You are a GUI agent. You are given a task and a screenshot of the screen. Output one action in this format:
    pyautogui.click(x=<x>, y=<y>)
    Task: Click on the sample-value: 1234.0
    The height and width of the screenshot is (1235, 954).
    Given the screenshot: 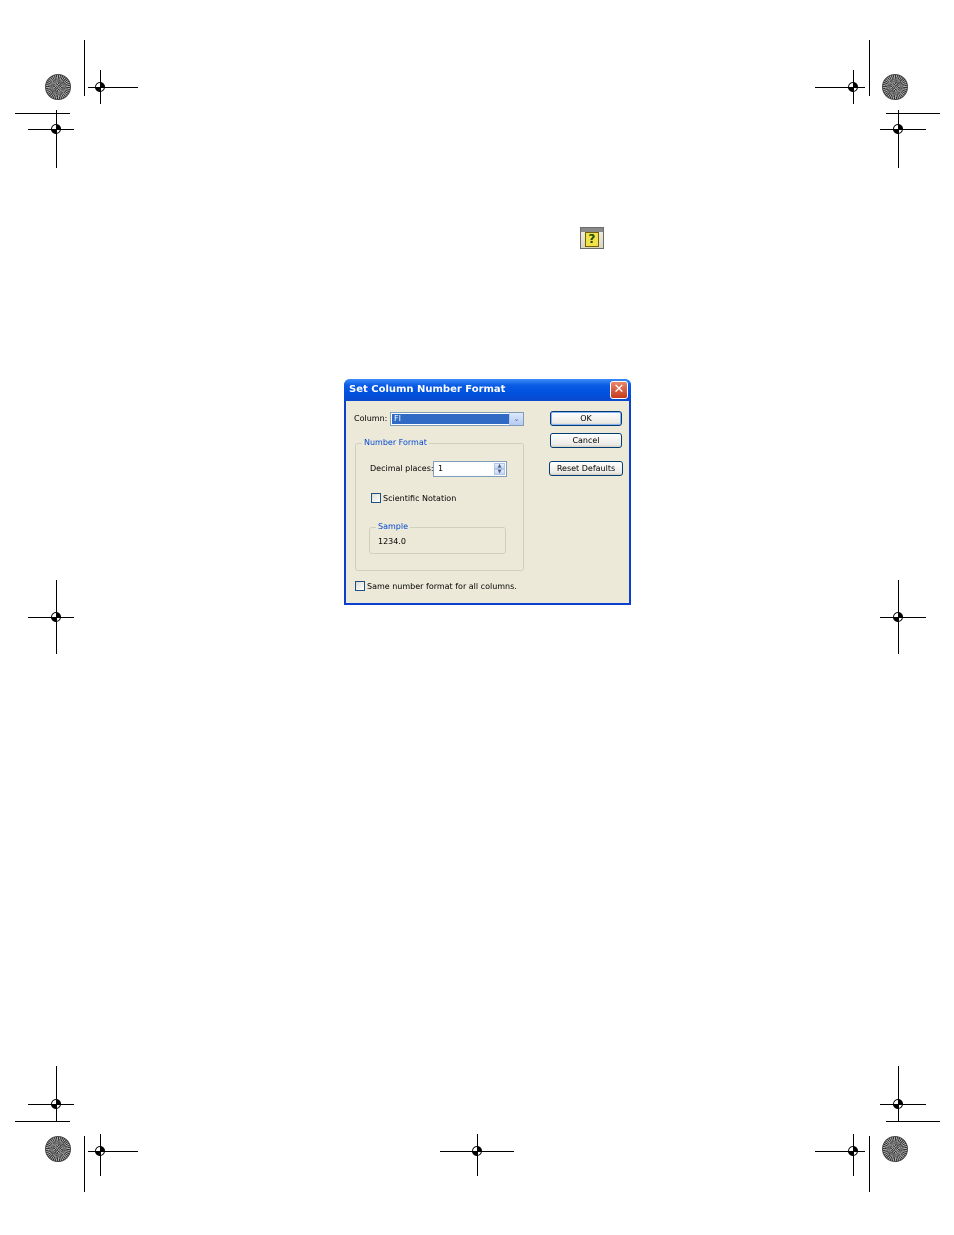 What is the action you would take?
    pyautogui.click(x=392, y=541)
    